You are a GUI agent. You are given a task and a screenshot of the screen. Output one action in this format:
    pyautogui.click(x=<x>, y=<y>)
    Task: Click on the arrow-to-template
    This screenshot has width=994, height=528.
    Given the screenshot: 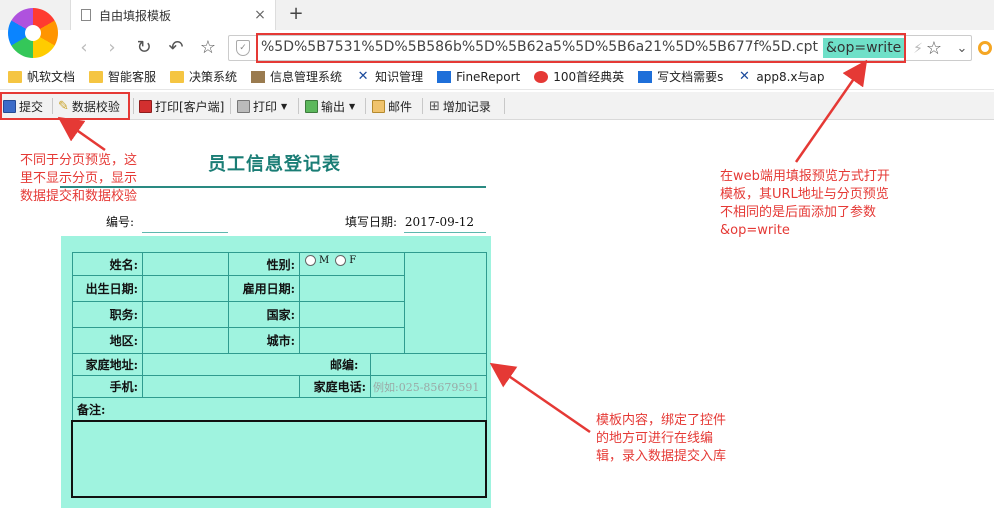 What is the action you would take?
    pyautogui.click(x=540, y=398)
    